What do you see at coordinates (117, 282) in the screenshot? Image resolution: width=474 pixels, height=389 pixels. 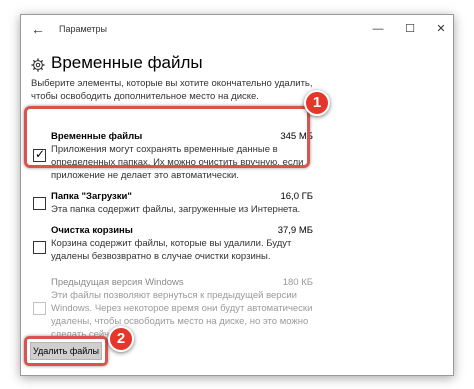 I see `item-name: Предыдущая версия Windows` at bounding box center [117, 282].